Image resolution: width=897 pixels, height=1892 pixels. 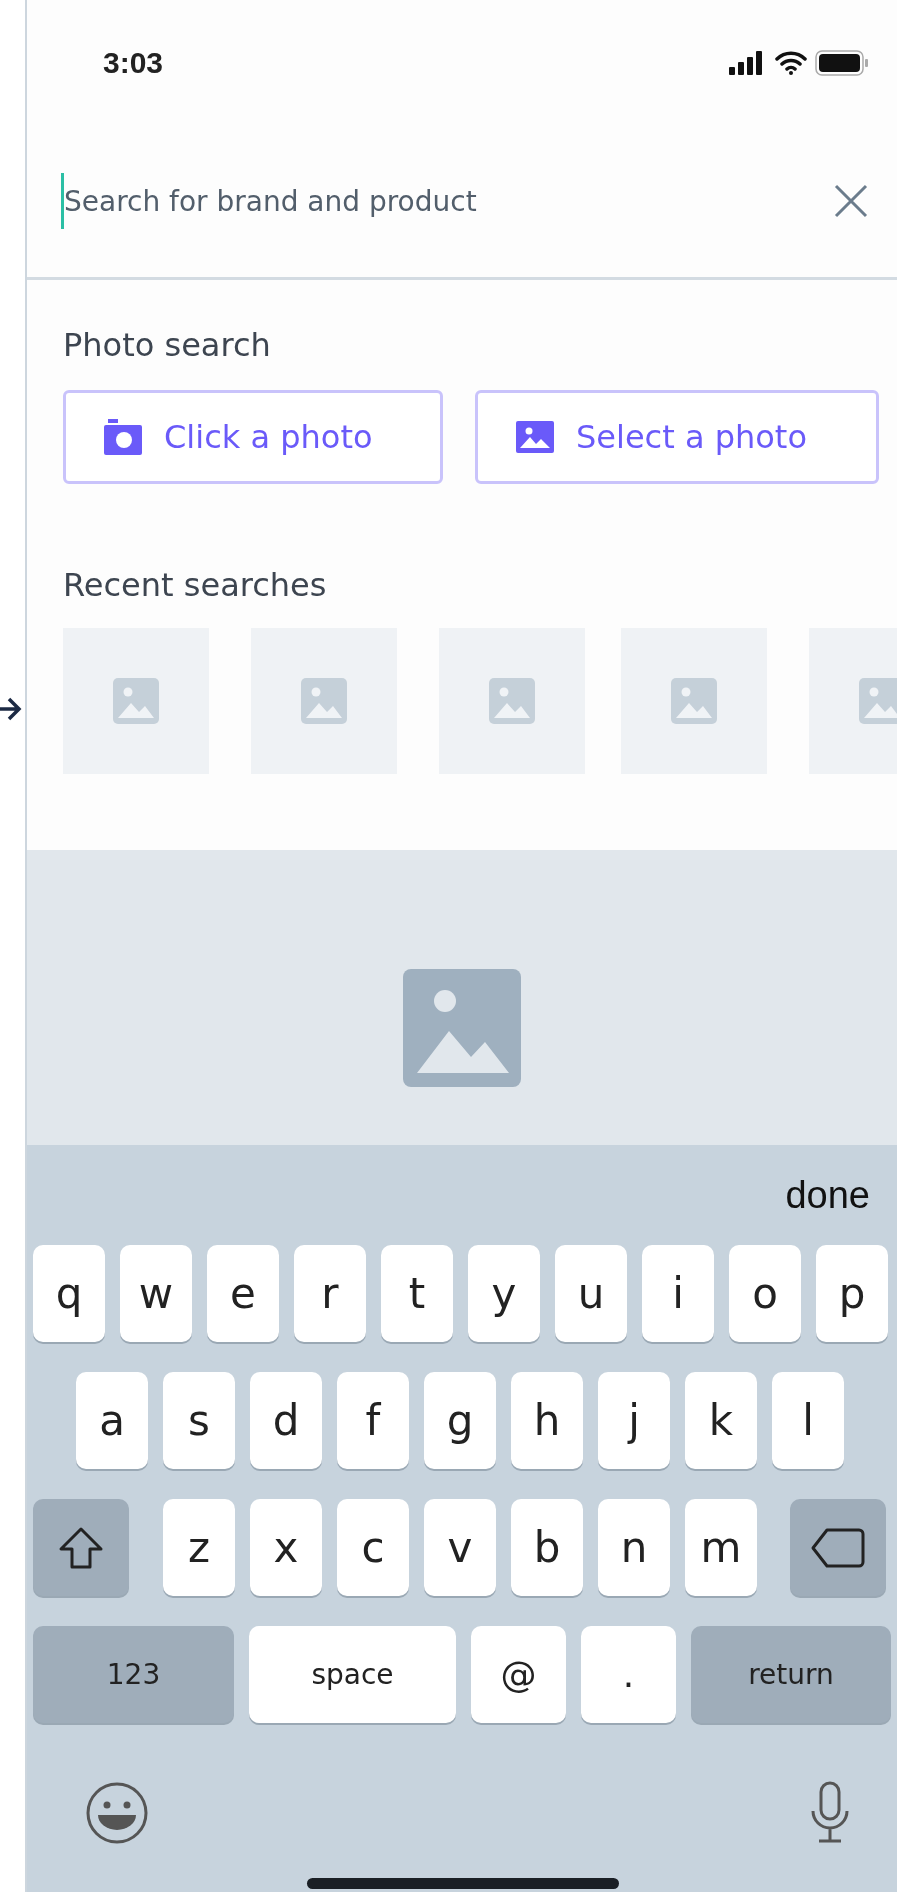 I want to click on letter-key: s, so click(x=199, y=1420).